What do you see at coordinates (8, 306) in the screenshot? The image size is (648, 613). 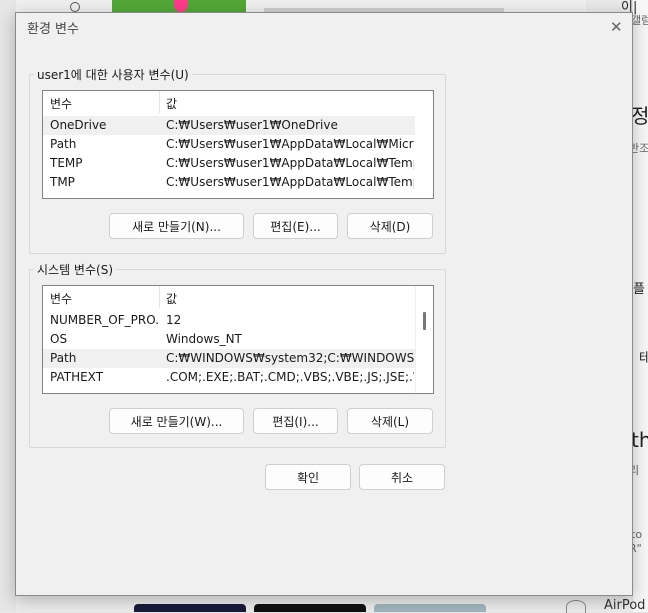 I see `background-left-strip` at bounding box center [8, 306].